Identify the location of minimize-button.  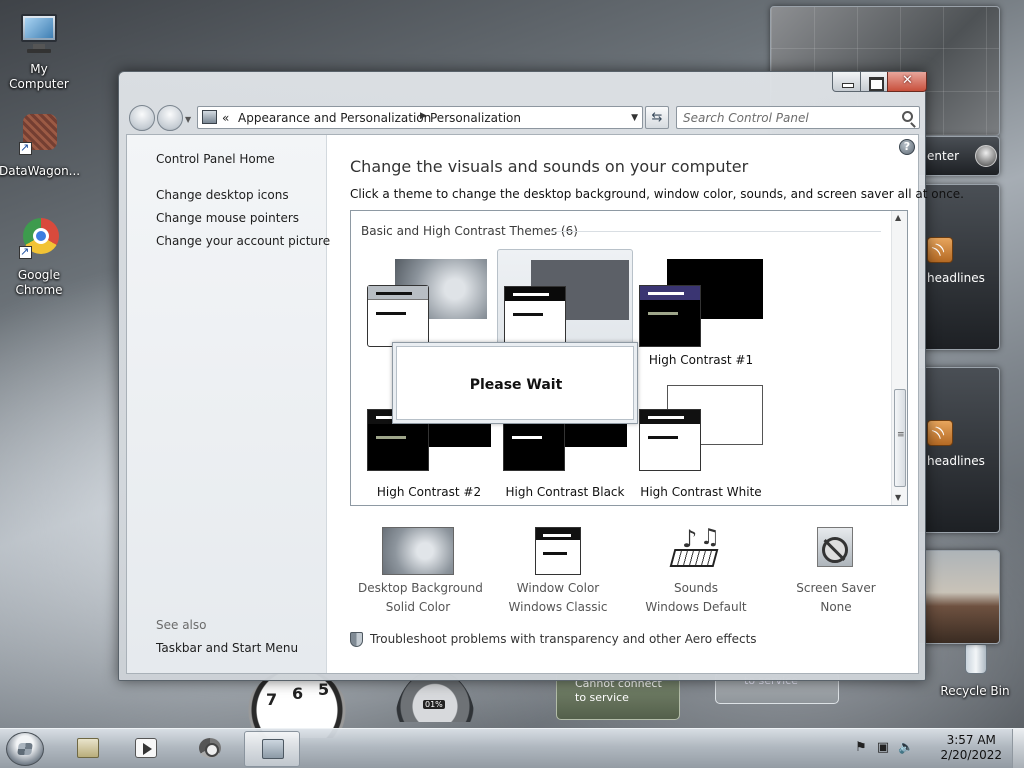
(846, 82).